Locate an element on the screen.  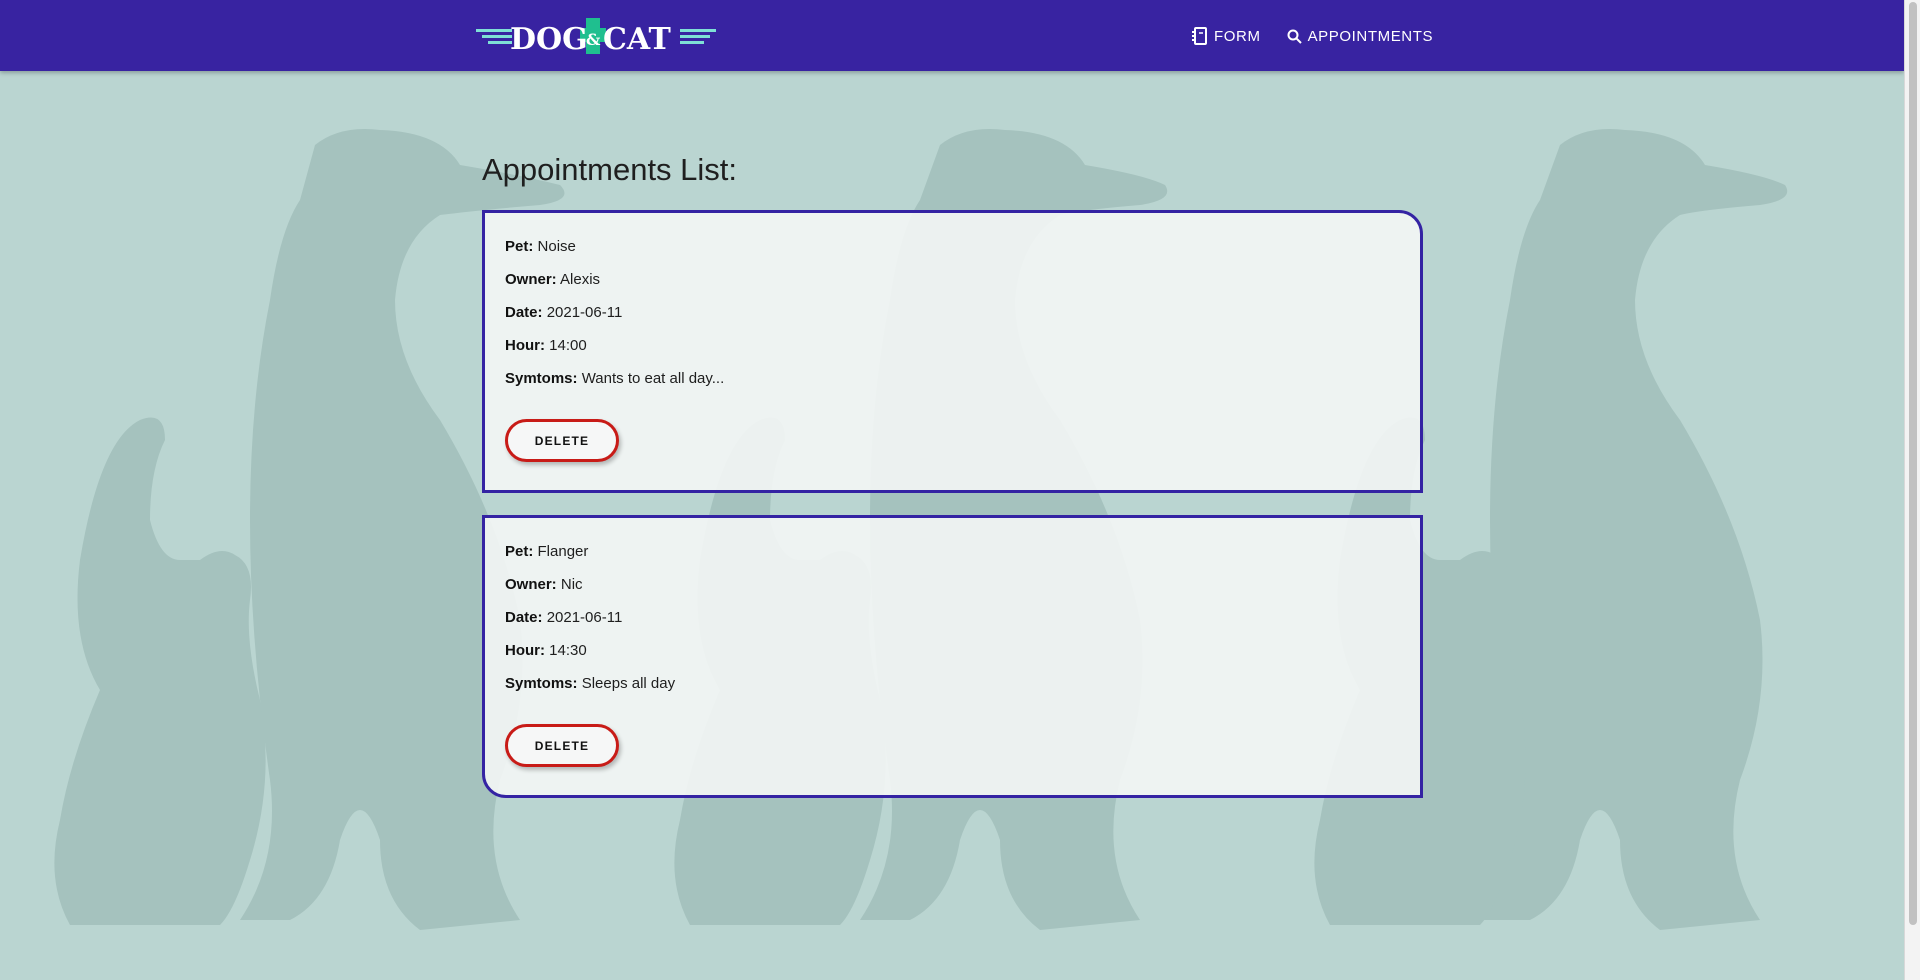
owner-value: Alexis is located at coordinates (580, 279).